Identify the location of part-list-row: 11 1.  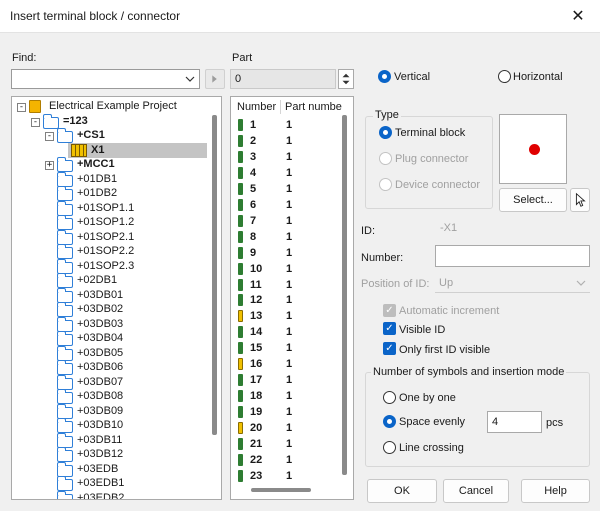
(286, 286).